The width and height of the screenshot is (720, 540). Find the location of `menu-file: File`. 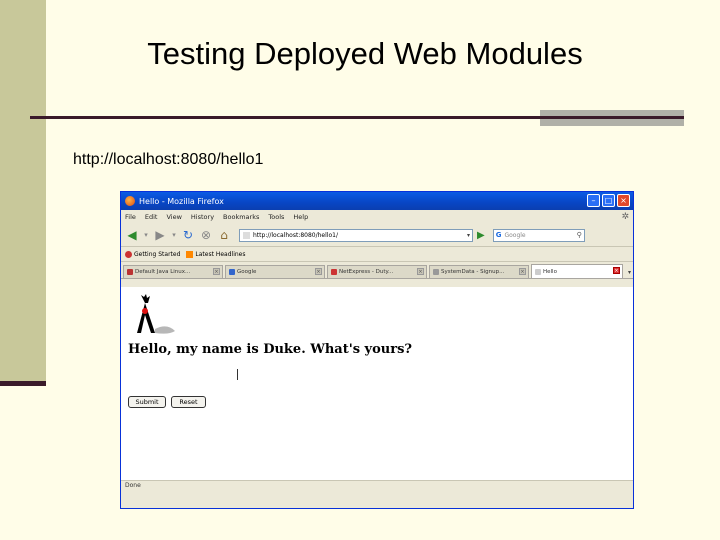

menu-file: File is located at coordinates (130, 217).